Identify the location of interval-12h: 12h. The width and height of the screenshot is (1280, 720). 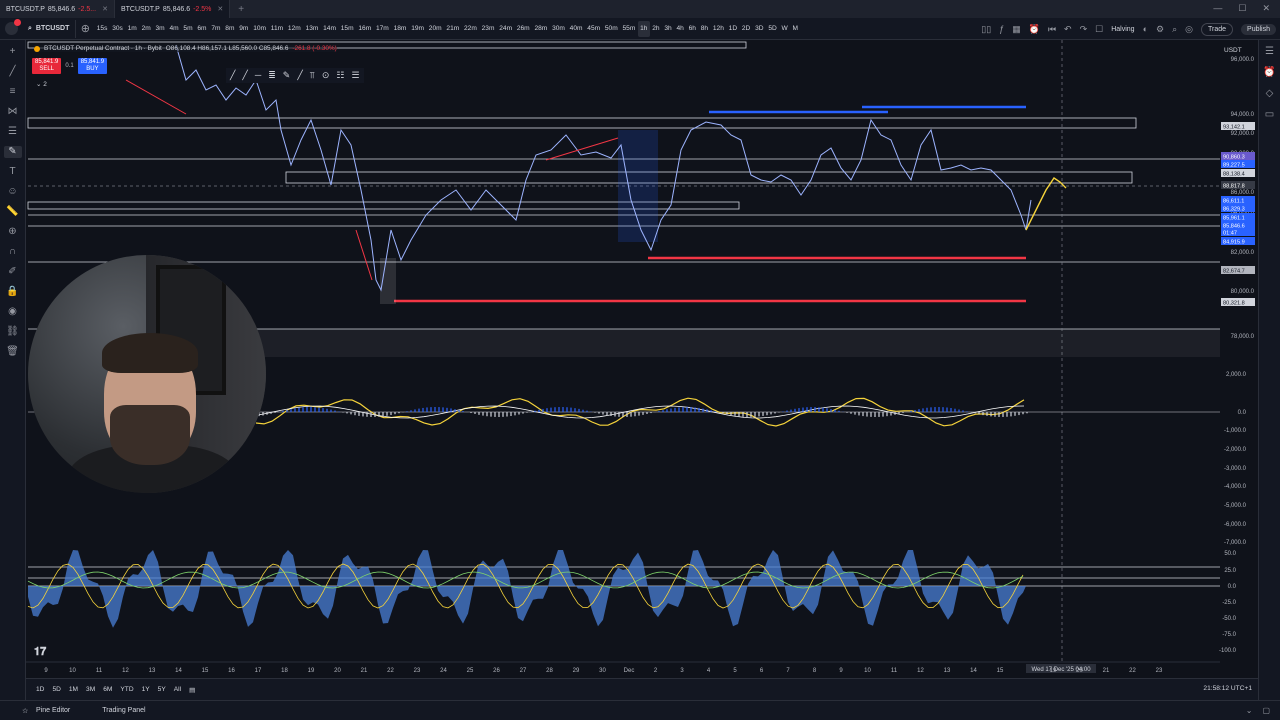
(718, 29).